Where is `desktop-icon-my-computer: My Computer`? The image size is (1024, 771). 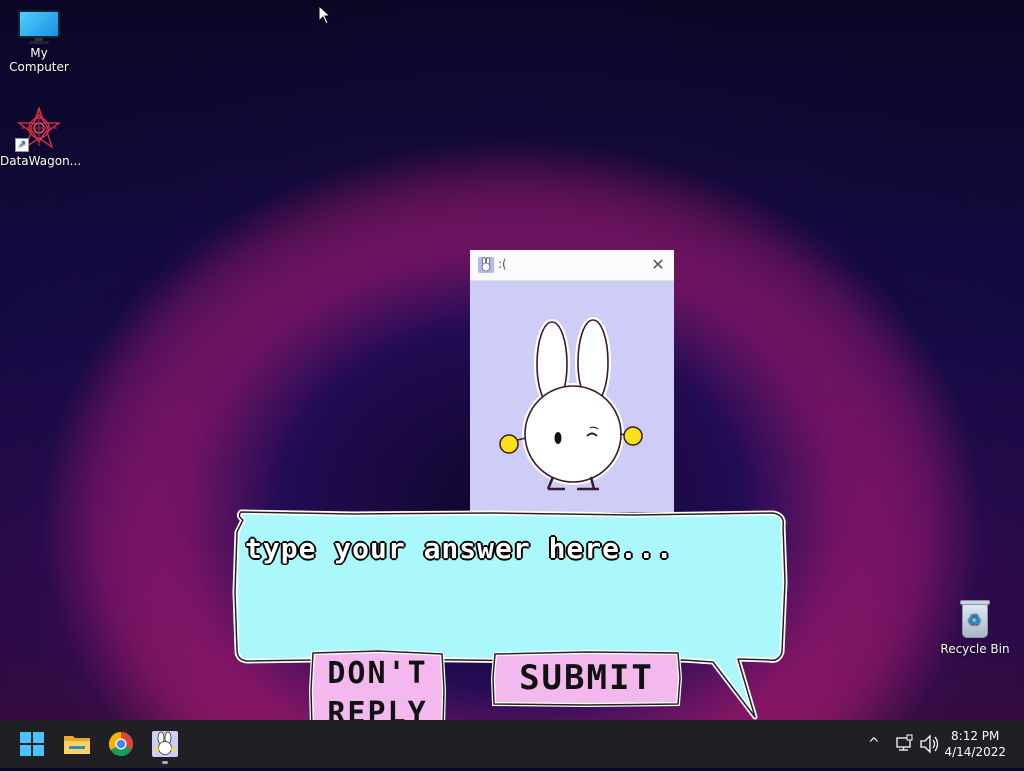 desktop-icon-my-computer: My Computer is located at coordinates (39, 42).